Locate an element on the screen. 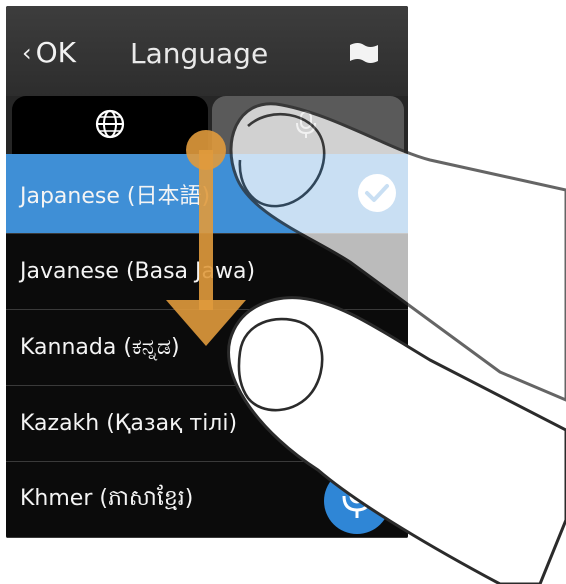 This screenshot has width=566, height=584. language-label: Kannada (ಕನ್ನಡ) is located at coordinates (100, 347).